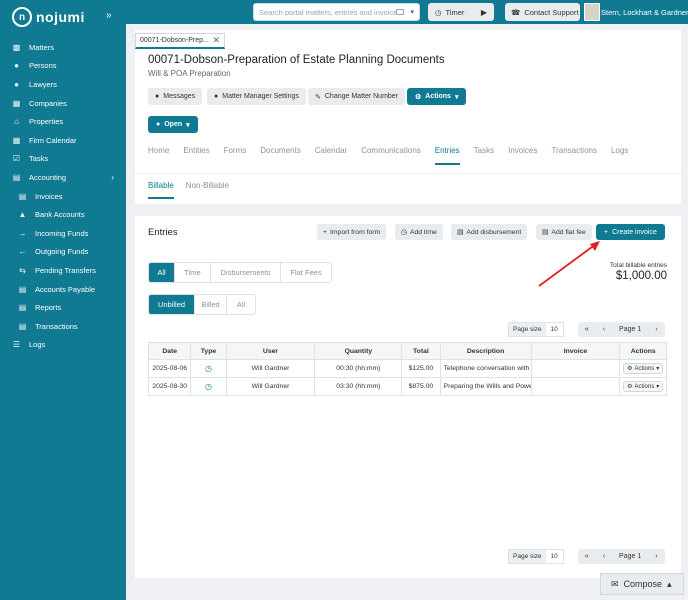 This screenshot has width=688, height=600. Describe the element at coordinates (595, 246) in the screenshot. I see `annotation-arrow-head` at that location.